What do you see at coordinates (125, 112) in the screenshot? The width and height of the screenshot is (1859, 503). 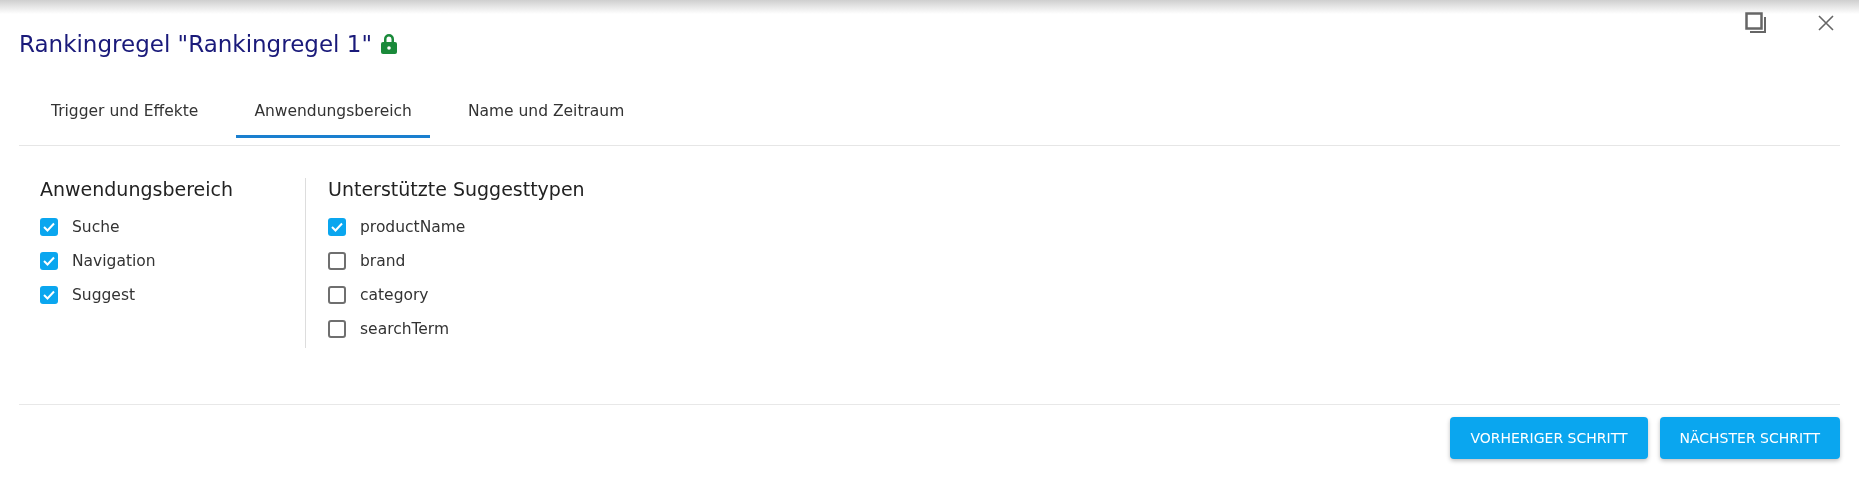 I see `tab: Trigger und Effekte` at bounding box center [125, 112].